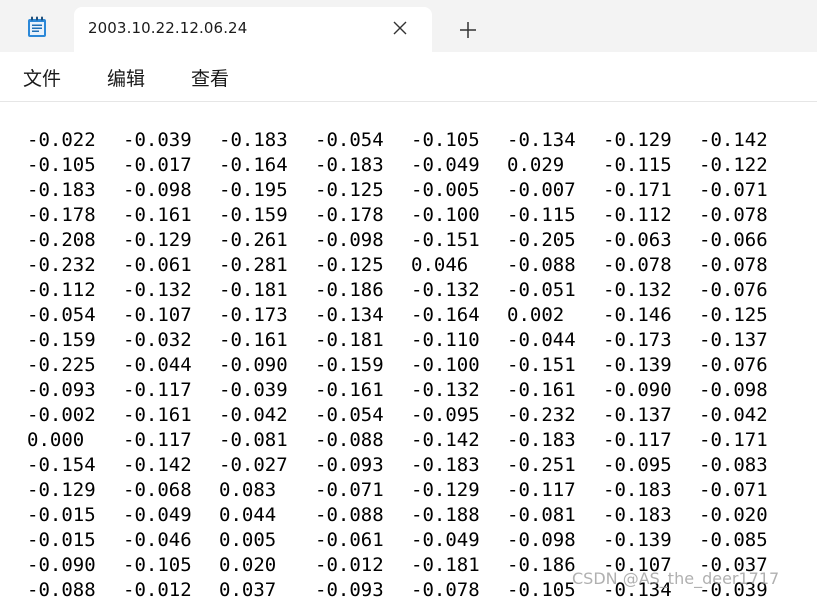 This screenshot has height=598, width=817. Describe the element at coordinates (445, 190) in the screenshot. I see `value-cell: -0.005` at that location.